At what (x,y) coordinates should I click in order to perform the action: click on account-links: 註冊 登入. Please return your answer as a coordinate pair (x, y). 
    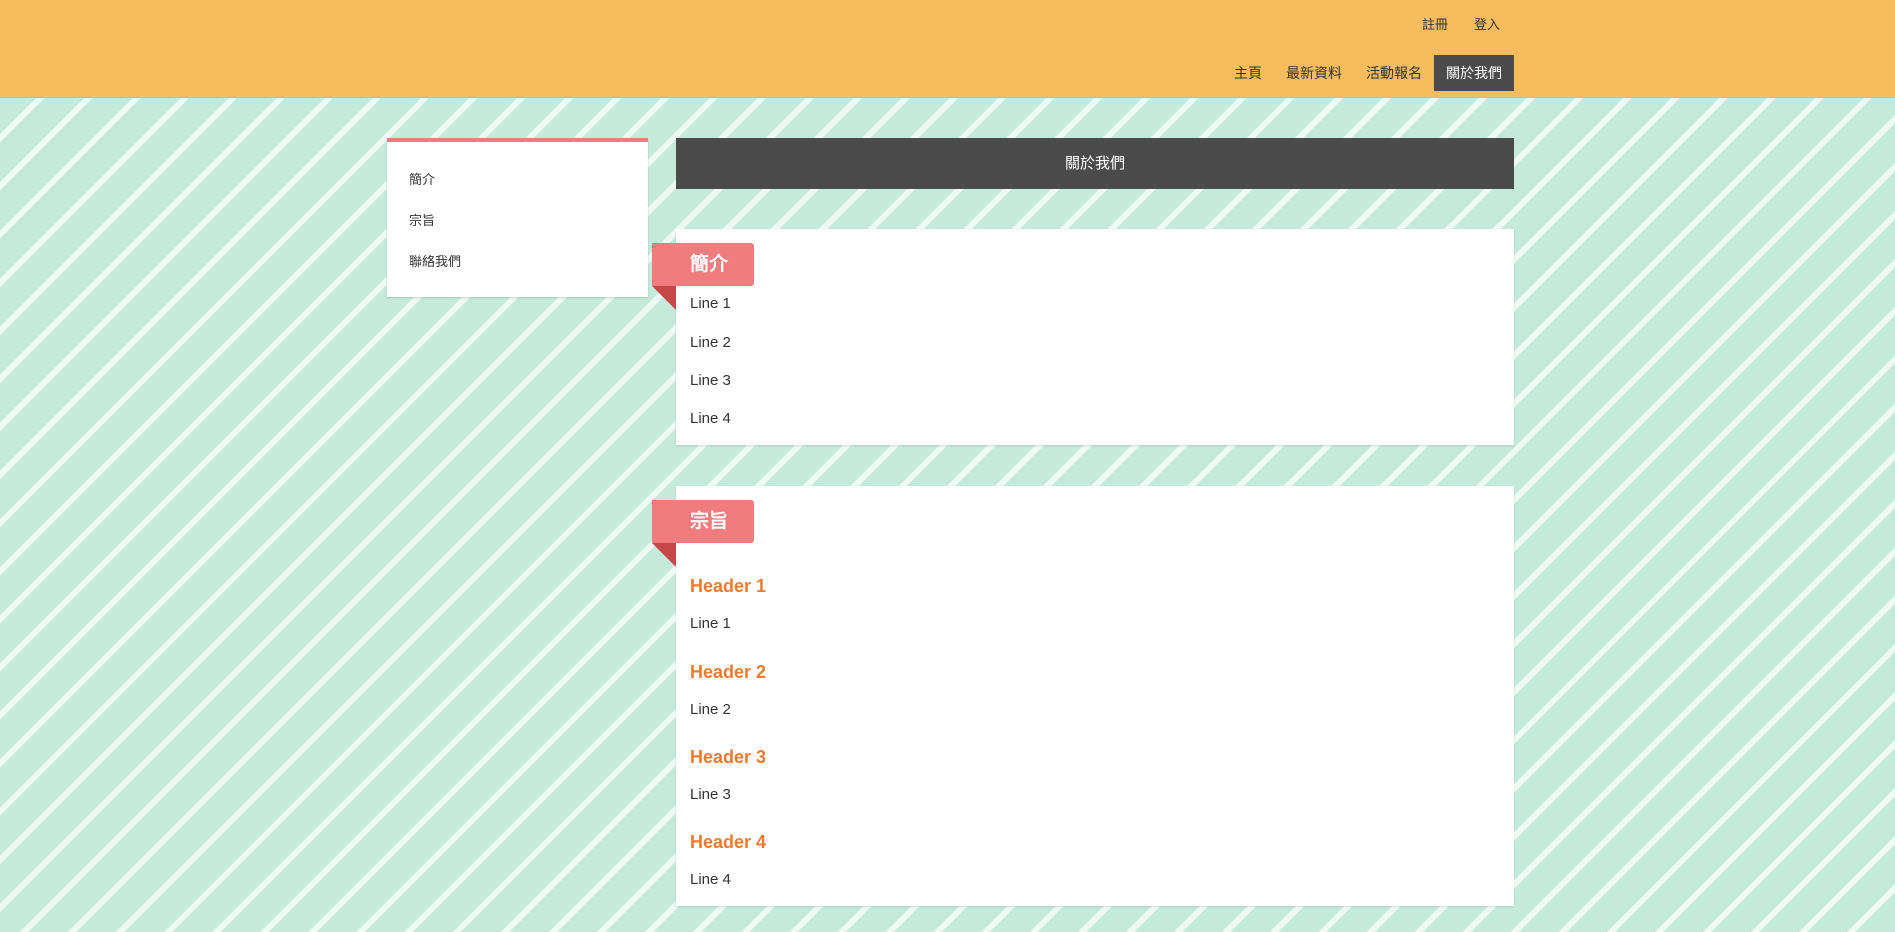
    Looking at the image, I should click on (1461, 23).